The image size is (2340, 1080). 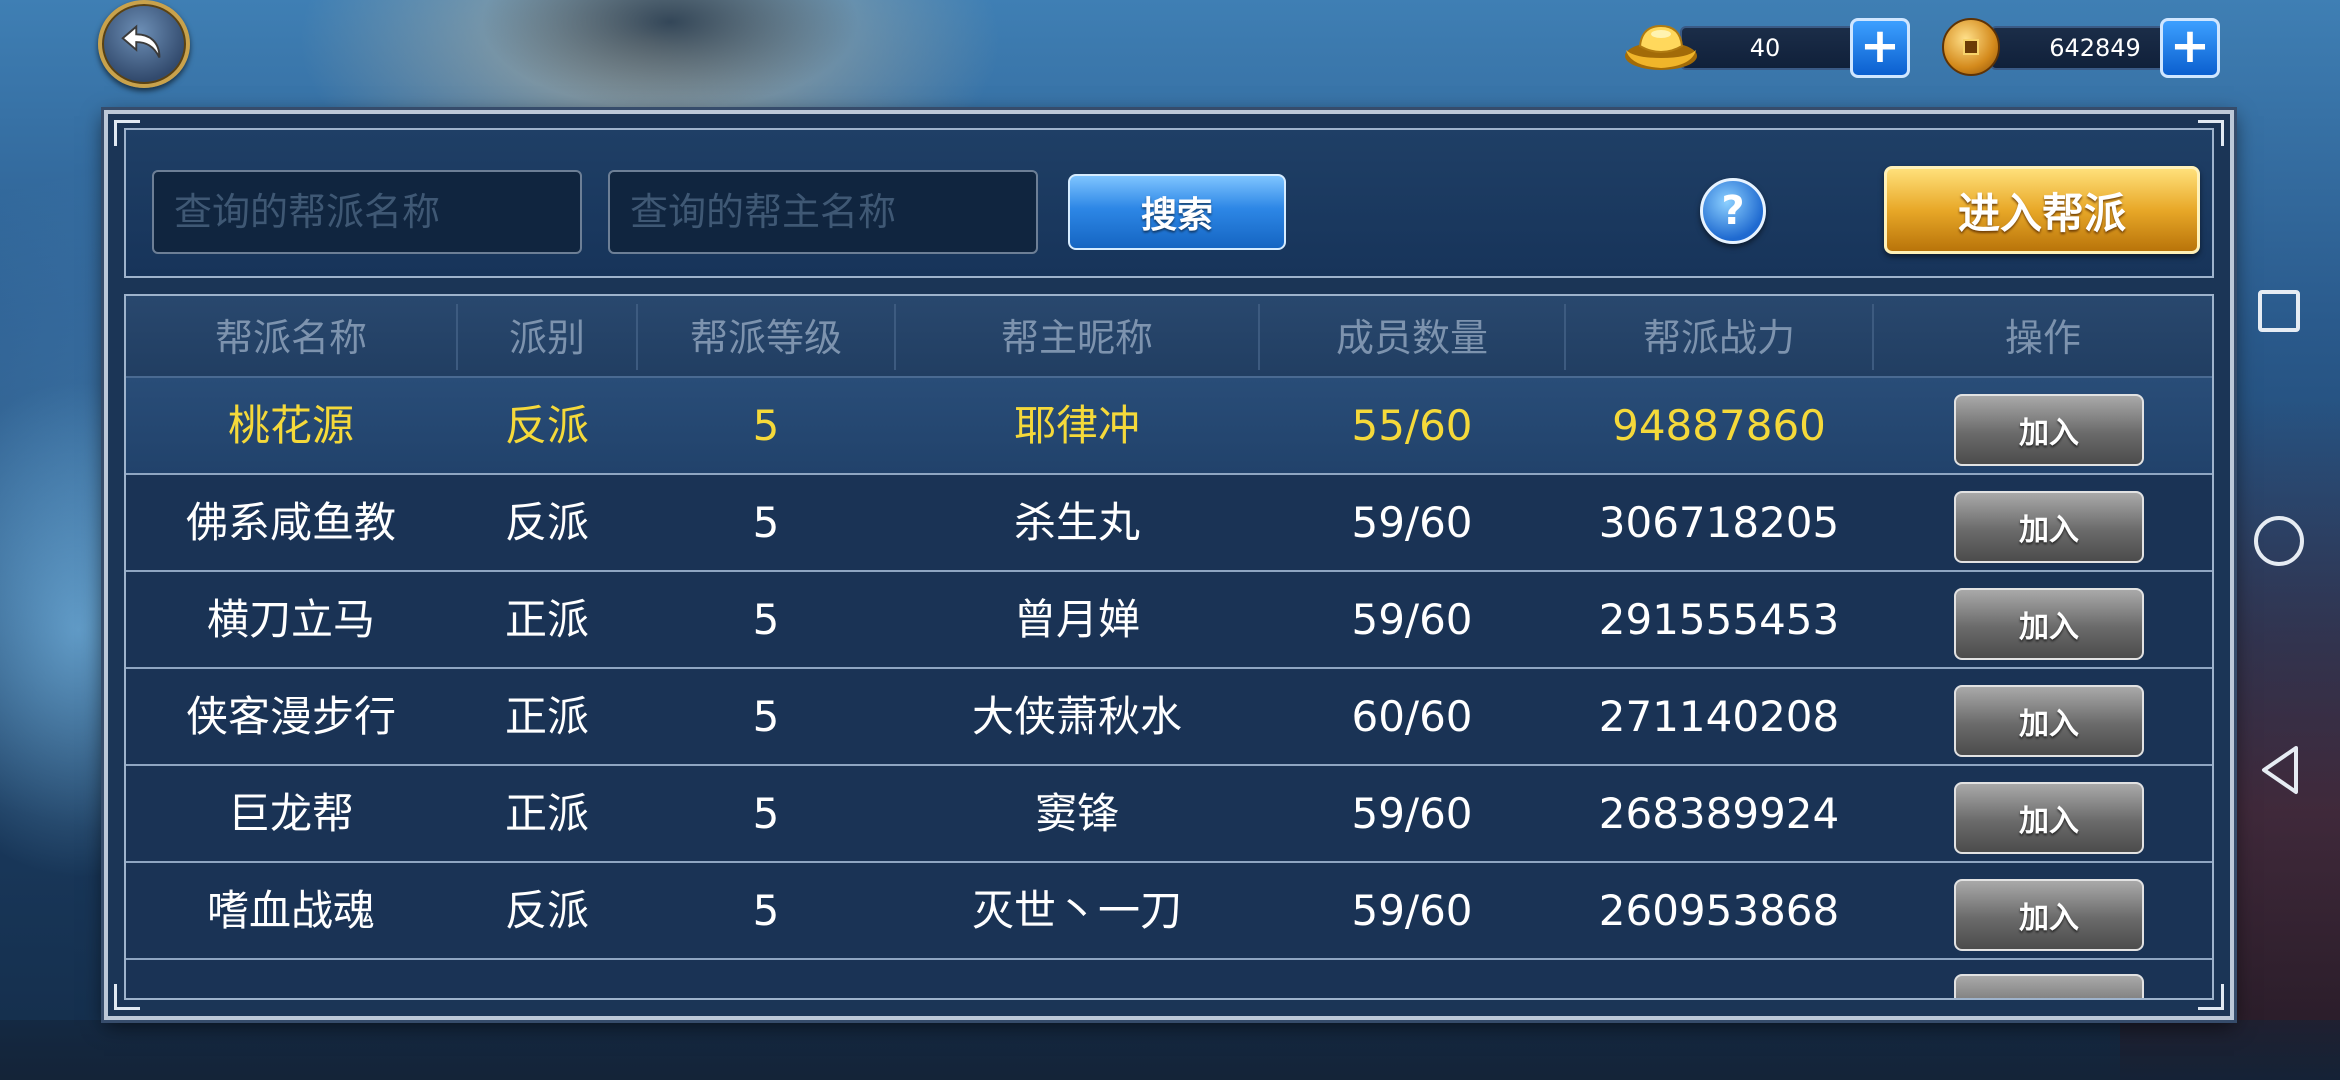 I want to click on table-row: 桃花源 反派 5 耶律冲 55/60 94887860 加入, so click(x=1169, y=426).